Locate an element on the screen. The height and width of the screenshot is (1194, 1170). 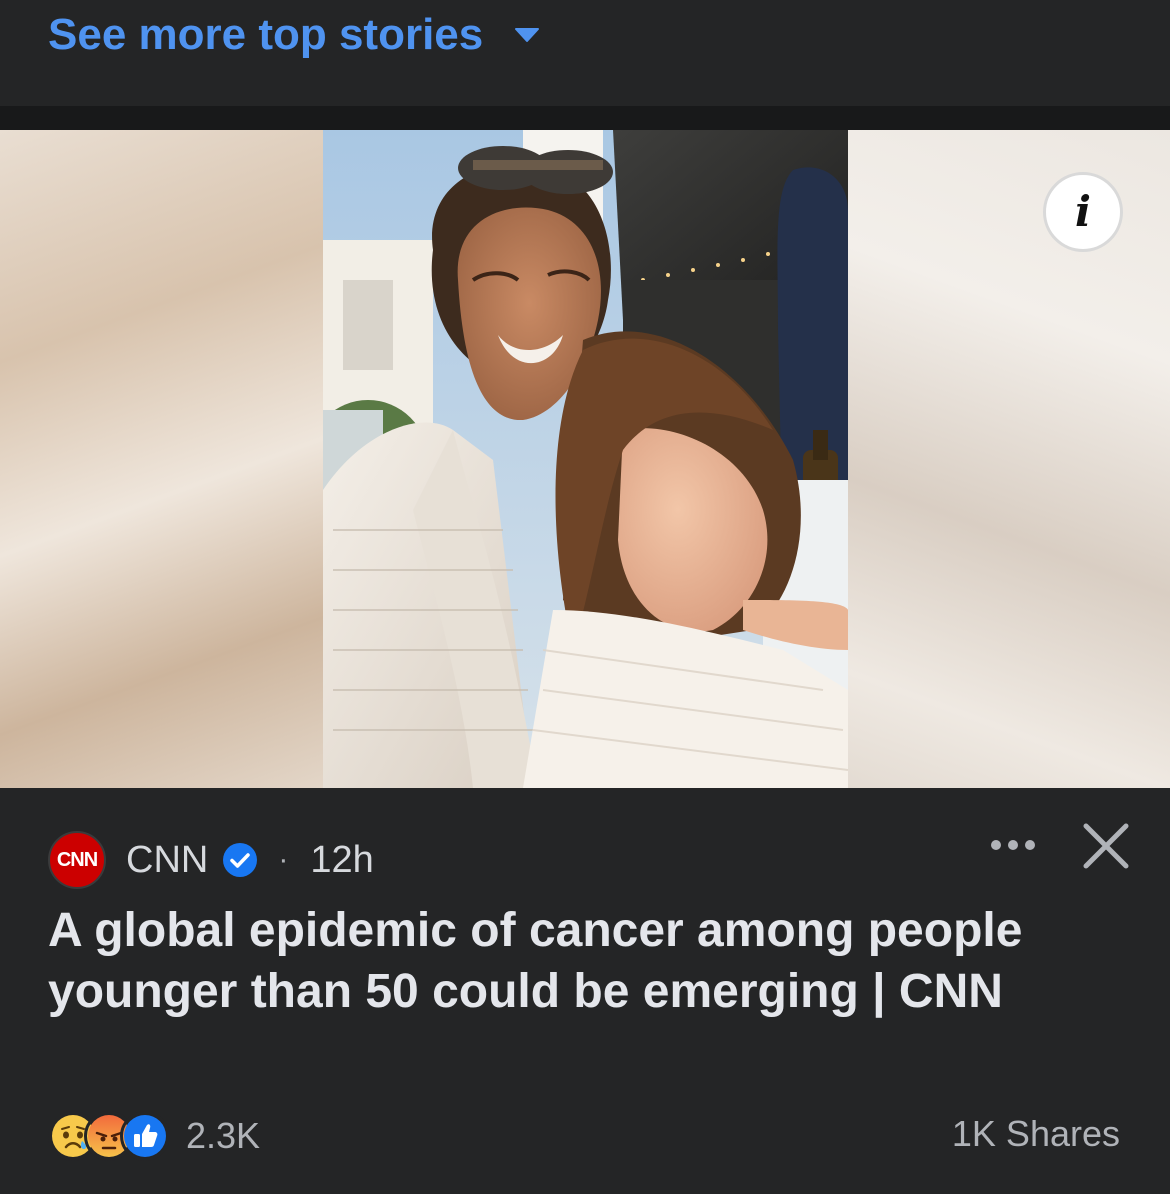
shares-count: 1K Shares is located at coordinates (1036, 1134).